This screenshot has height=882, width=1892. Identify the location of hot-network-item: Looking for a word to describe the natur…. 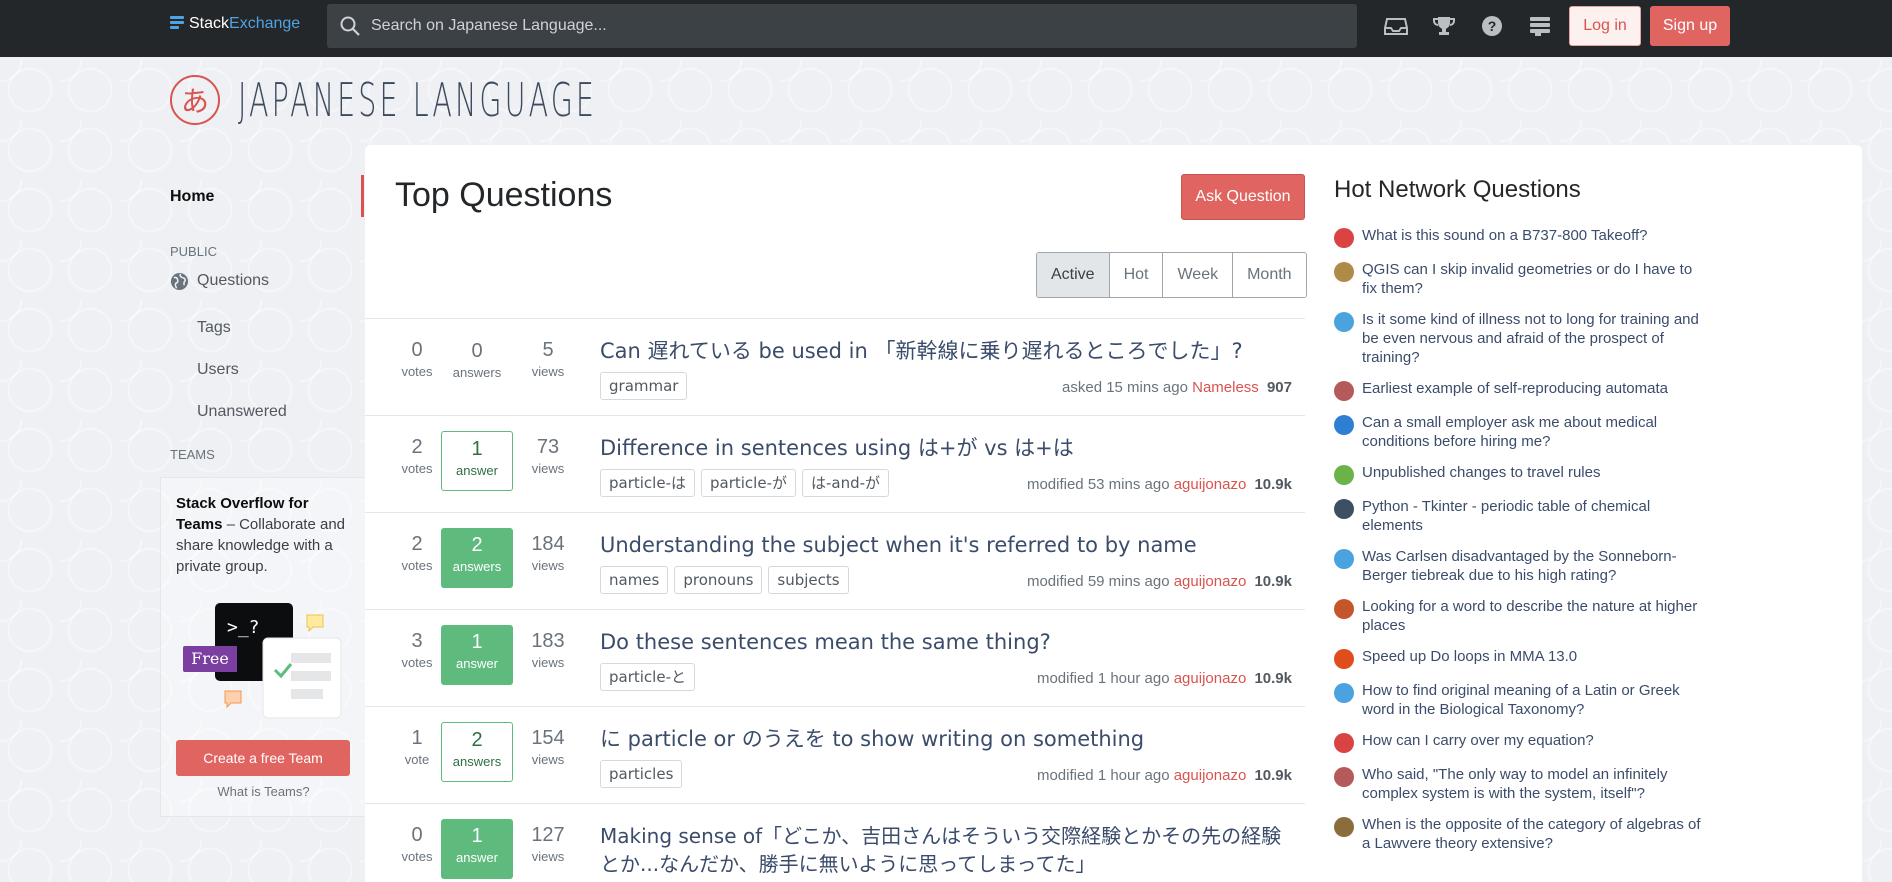
(1519, 616).